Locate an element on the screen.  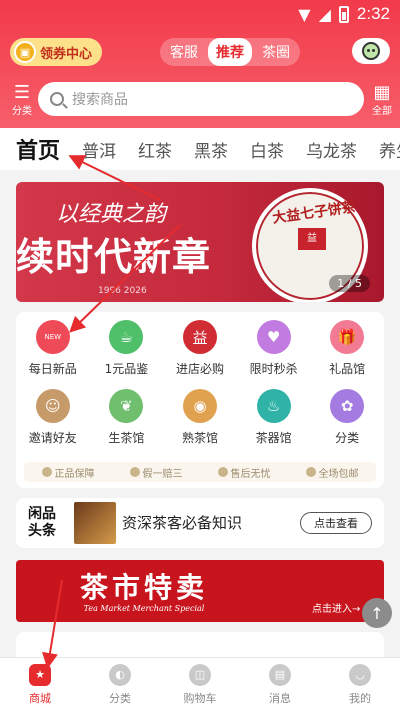
cat-tab-puer: 普洱 is located at coordinates (99, 149).